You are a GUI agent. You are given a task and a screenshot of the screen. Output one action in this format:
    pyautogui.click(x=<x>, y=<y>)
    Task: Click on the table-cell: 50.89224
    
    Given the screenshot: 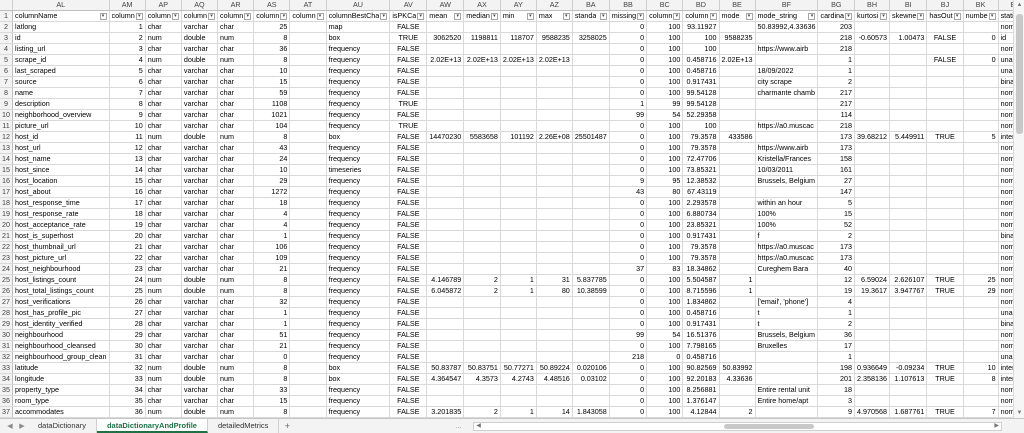 What is the action you would take?
    pyautogui.click(x=554, y=368)
    